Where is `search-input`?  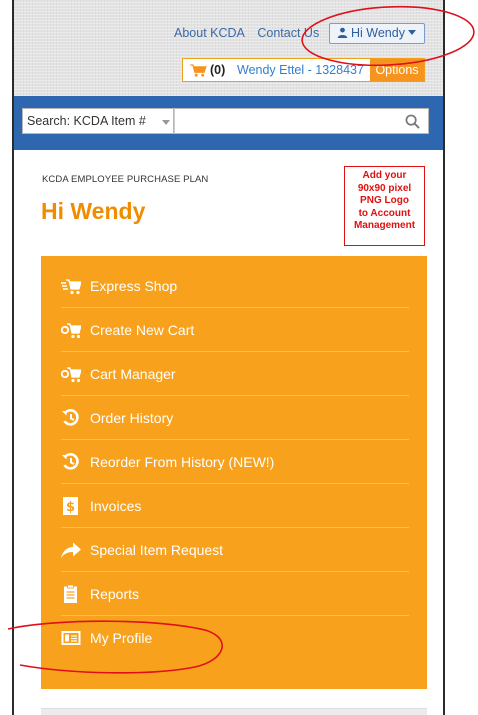 search-input is located at coordinates (301, 121).